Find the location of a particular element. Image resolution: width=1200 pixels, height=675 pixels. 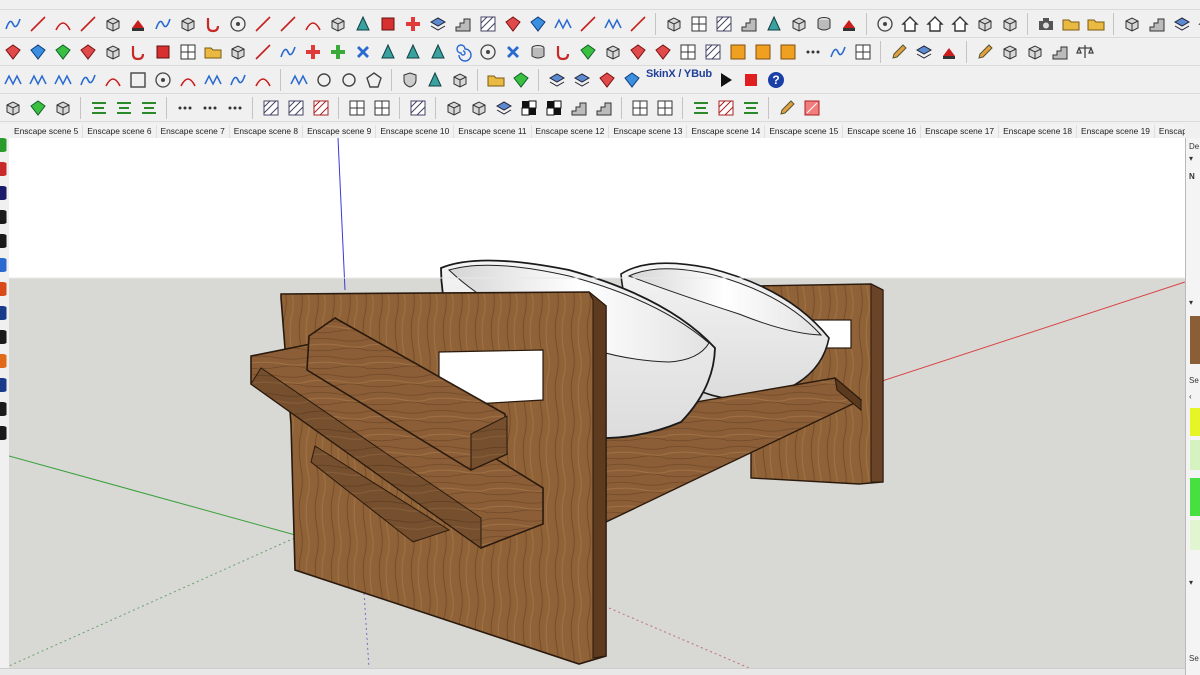

dots-icon is located at coordinates (185, 108).